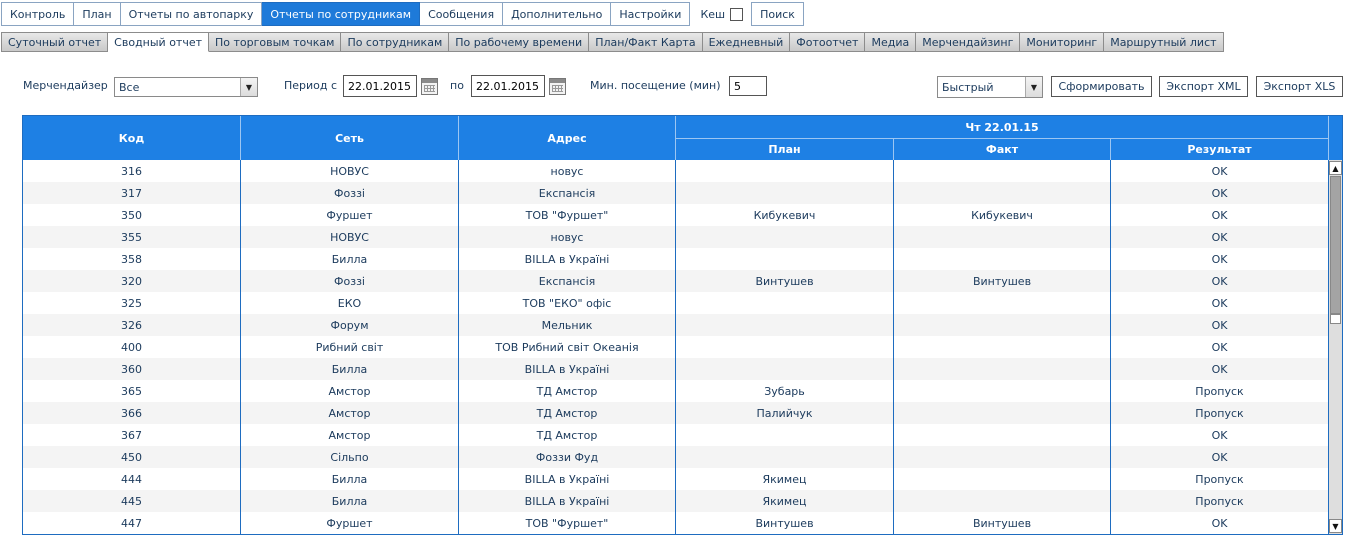 This screenshot has width=1360, height=541. What do you see at coordinates (968, 87) in the screenshot?
I see `mode-value: Быстрый` at bounding box center [968, 87].